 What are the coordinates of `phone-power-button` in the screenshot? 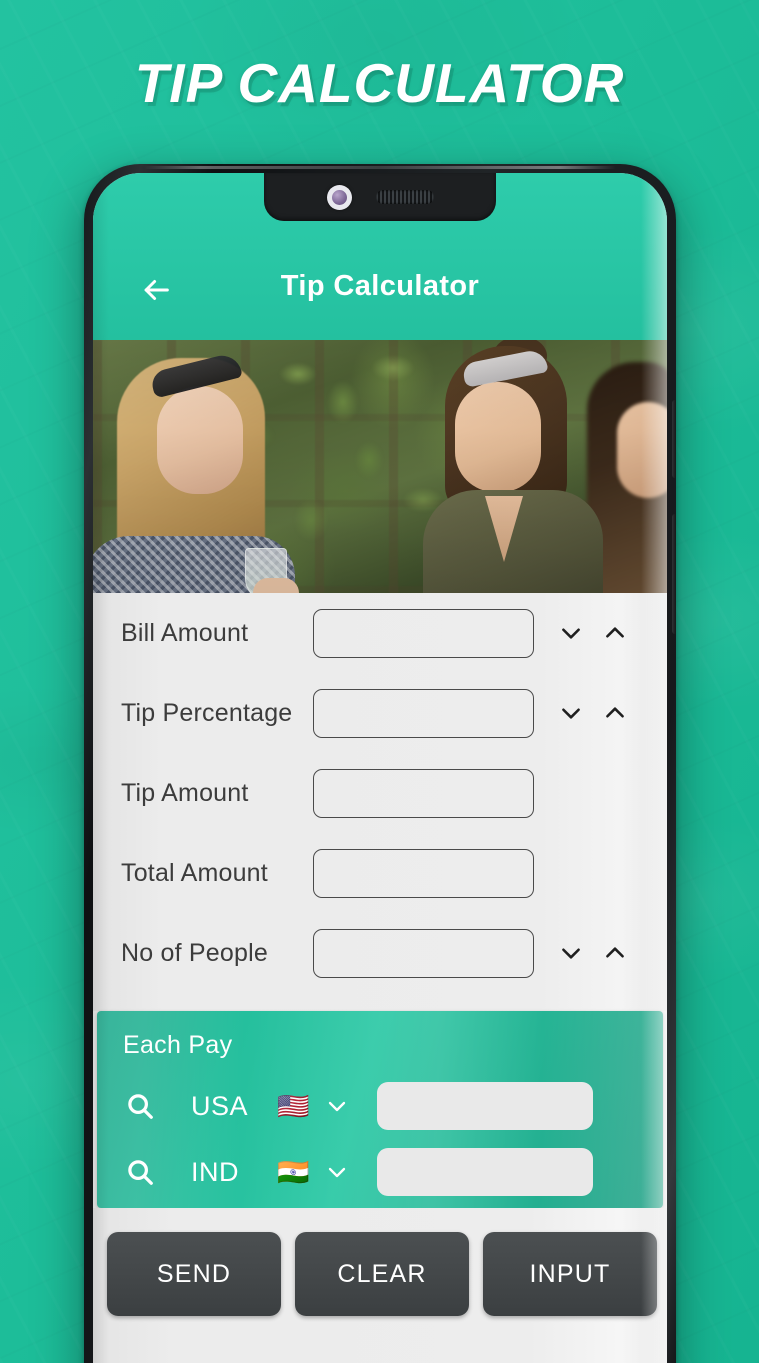 It's located at (674, 439).